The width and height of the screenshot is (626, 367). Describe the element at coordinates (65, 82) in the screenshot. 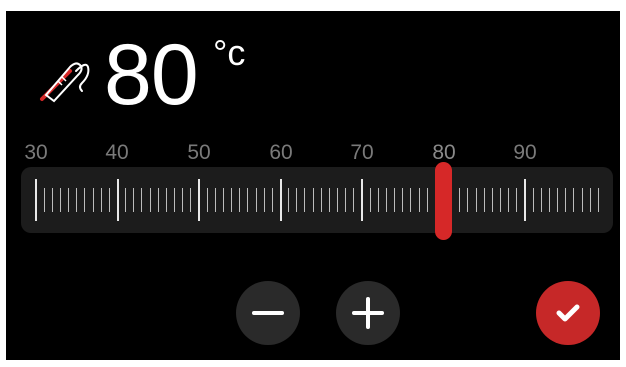

I see `thermometer-probe-icon` at that location.